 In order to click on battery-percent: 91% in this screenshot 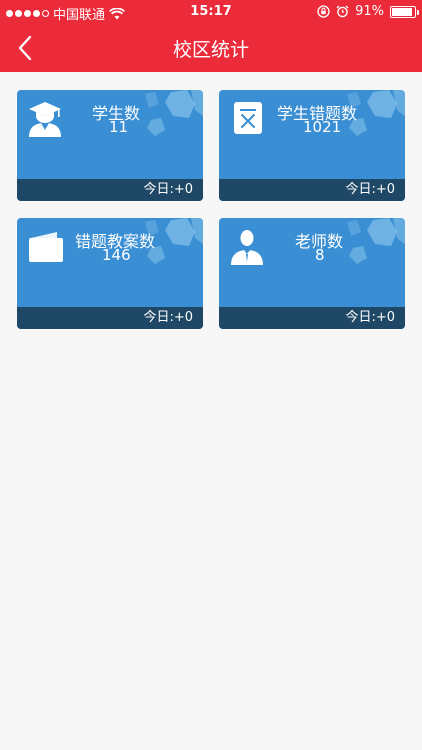, I will do `click(369, 11)`.